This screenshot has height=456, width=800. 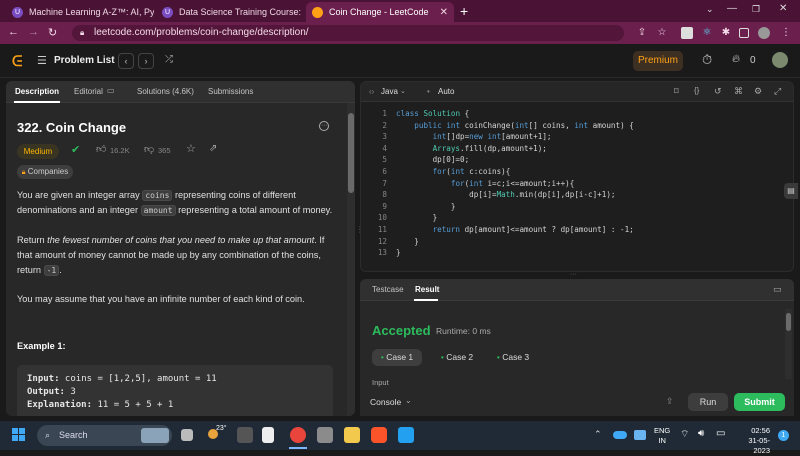 I want to click on tab-title: Data Science Training Course: Da, so click(x=241, y=12).